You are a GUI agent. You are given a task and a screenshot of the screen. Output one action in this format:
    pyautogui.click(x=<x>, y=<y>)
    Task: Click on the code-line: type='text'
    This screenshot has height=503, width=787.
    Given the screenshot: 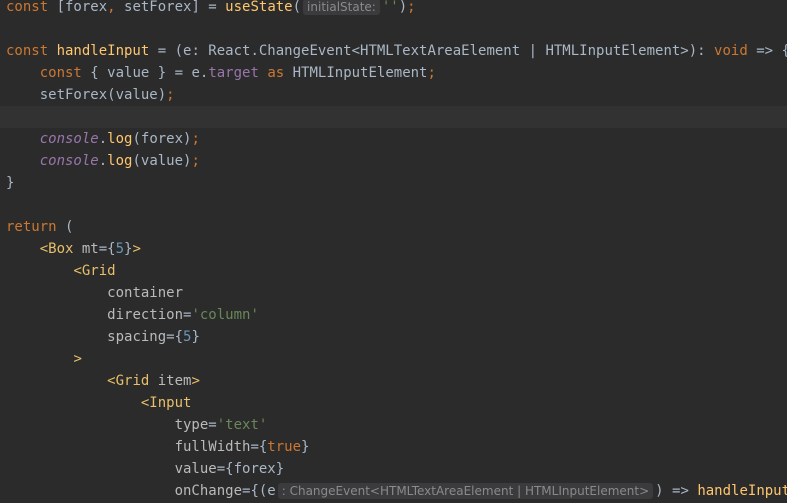 What is the action you would take?
    pyautogui.click(x=396, y=425)
    